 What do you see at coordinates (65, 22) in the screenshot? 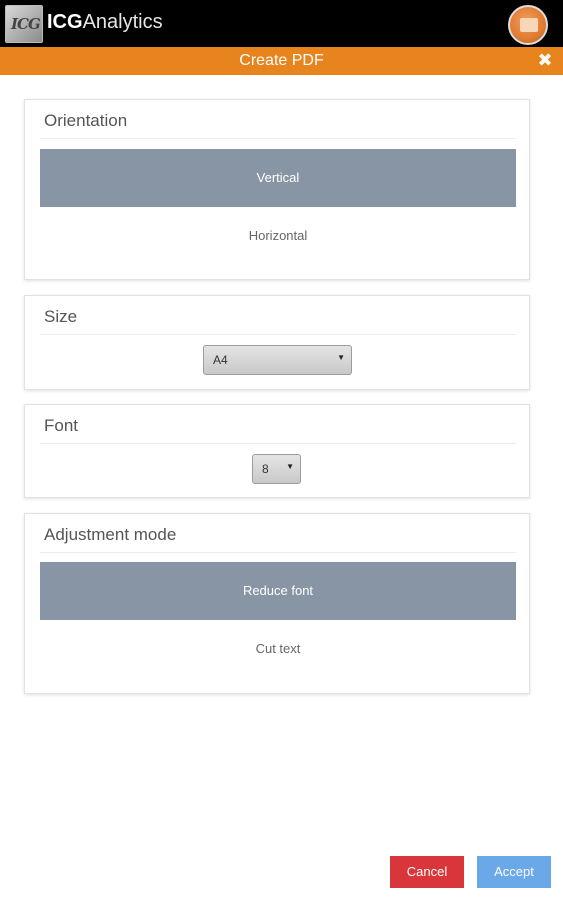
I see `brand-bold: ICG` at bounding box center [65, 22].